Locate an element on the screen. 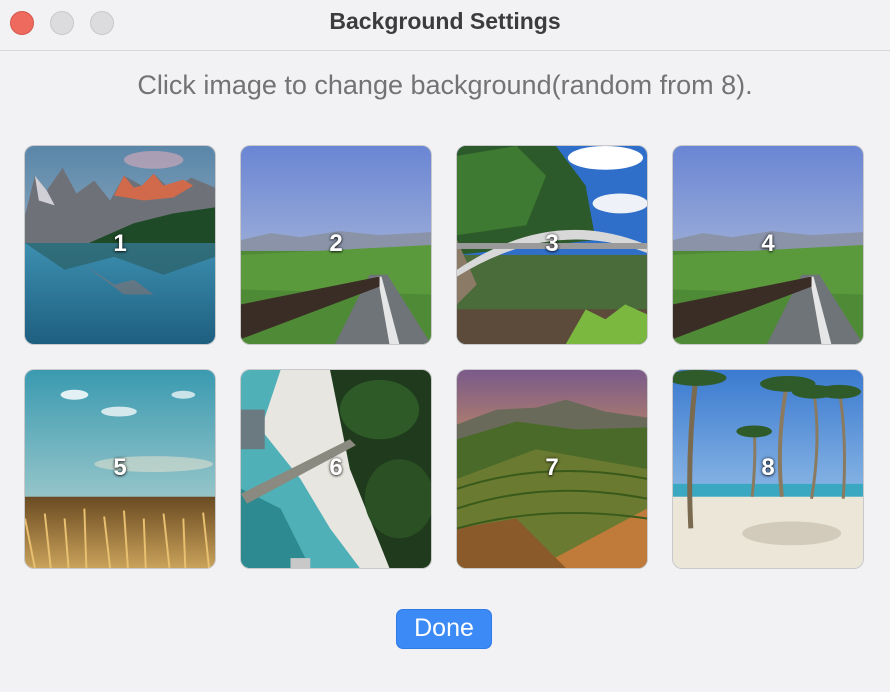  title-bar: Background Settings is located at coordinates (445, 25).